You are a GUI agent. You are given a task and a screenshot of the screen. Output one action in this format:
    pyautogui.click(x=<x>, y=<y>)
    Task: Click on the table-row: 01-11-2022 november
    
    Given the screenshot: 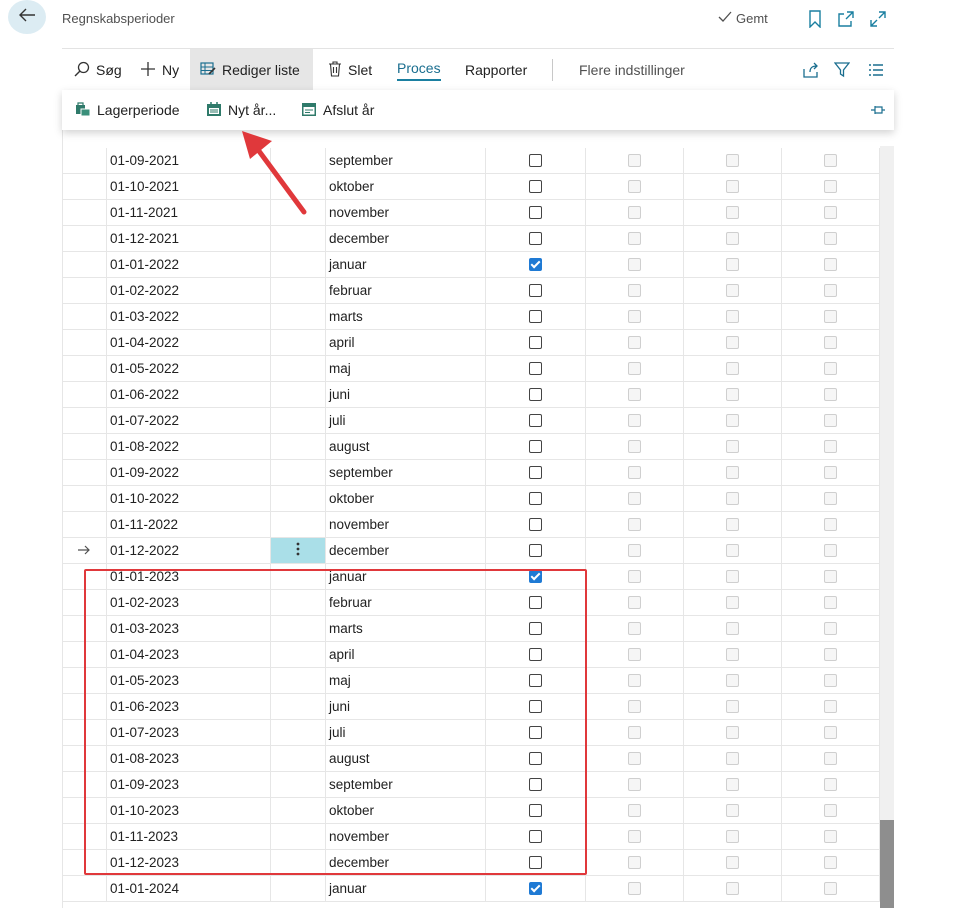 What is the action you would take?
    pyautogui.click(x=471, y=525)
    